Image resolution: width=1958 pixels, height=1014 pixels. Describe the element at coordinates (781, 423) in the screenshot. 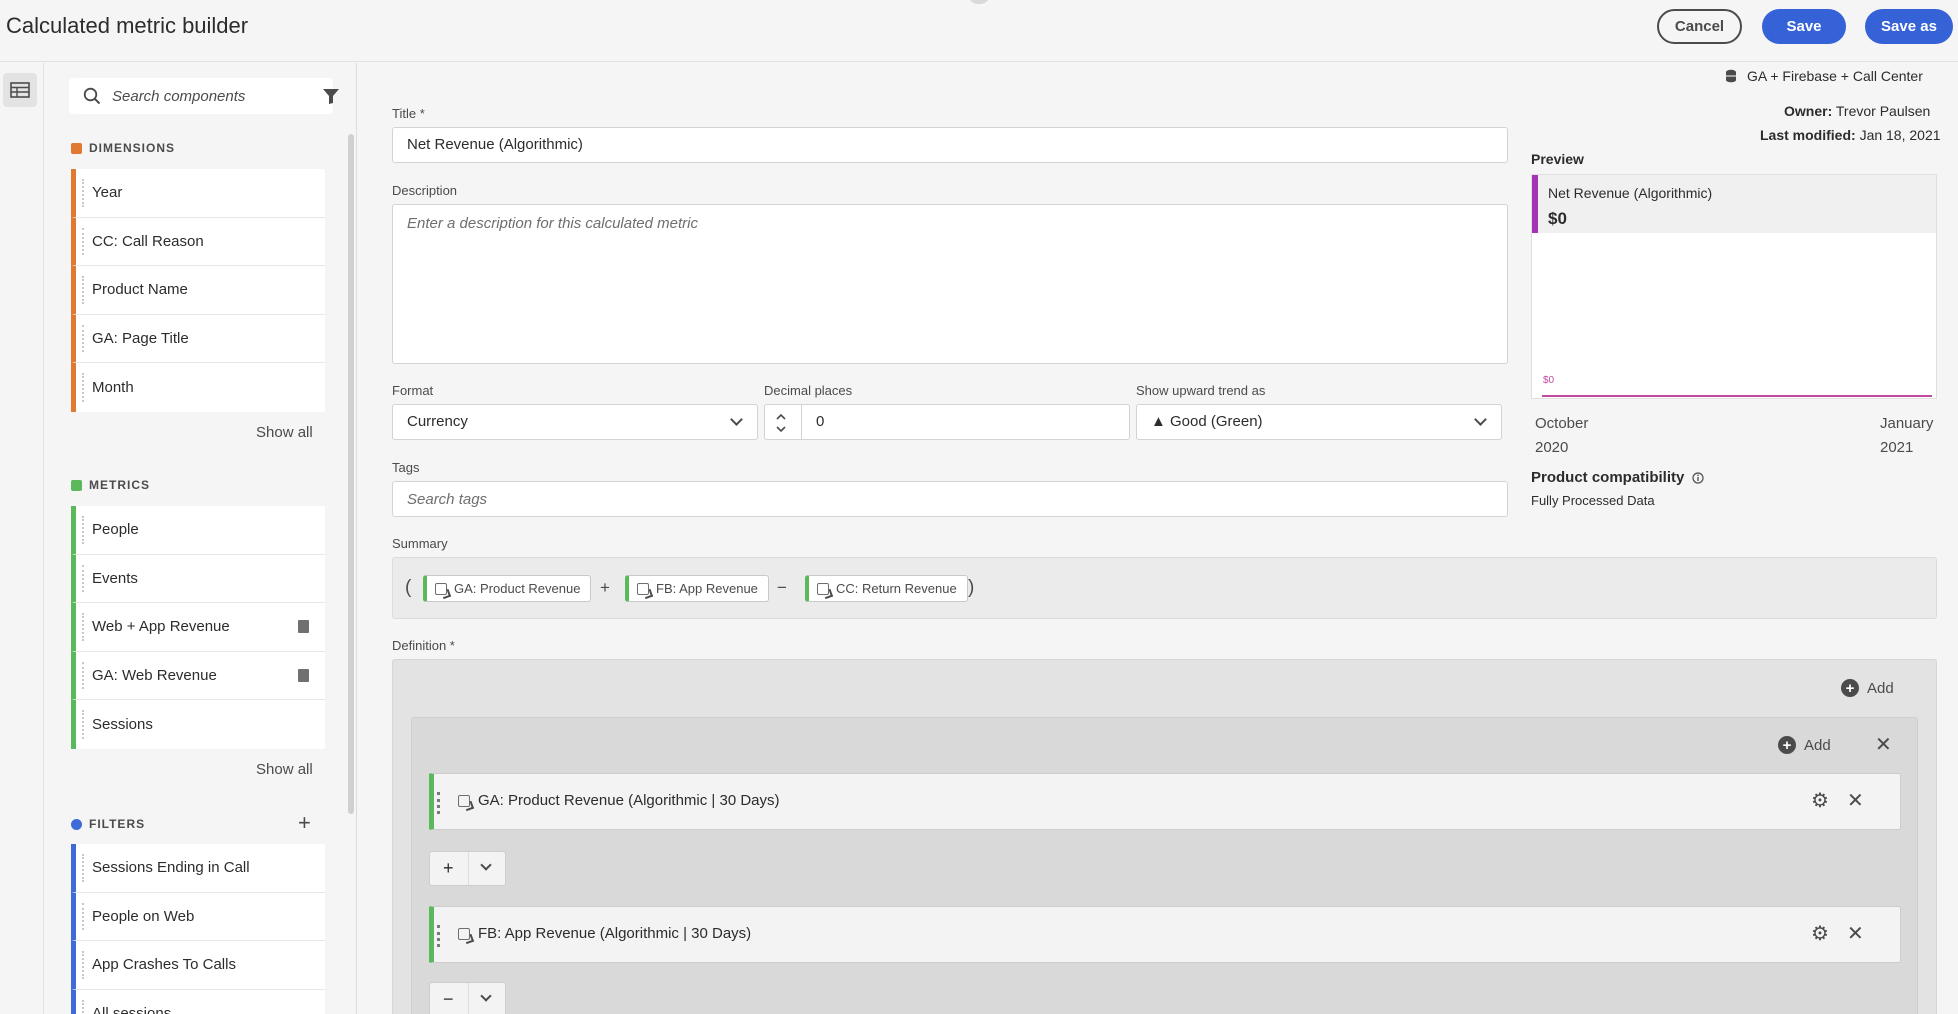

I see `stepper-arrows-icon` at that location.